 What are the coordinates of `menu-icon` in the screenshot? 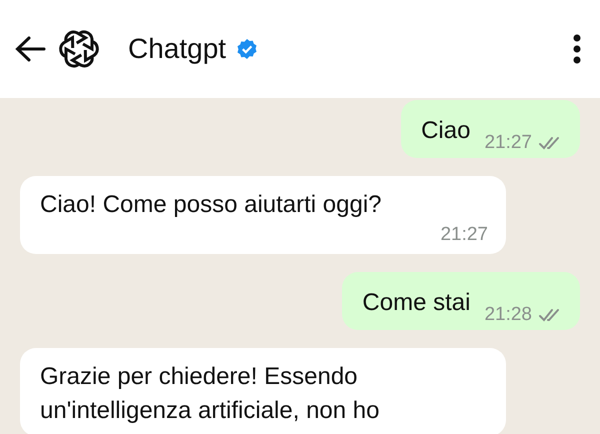 It's located at (577, 49).